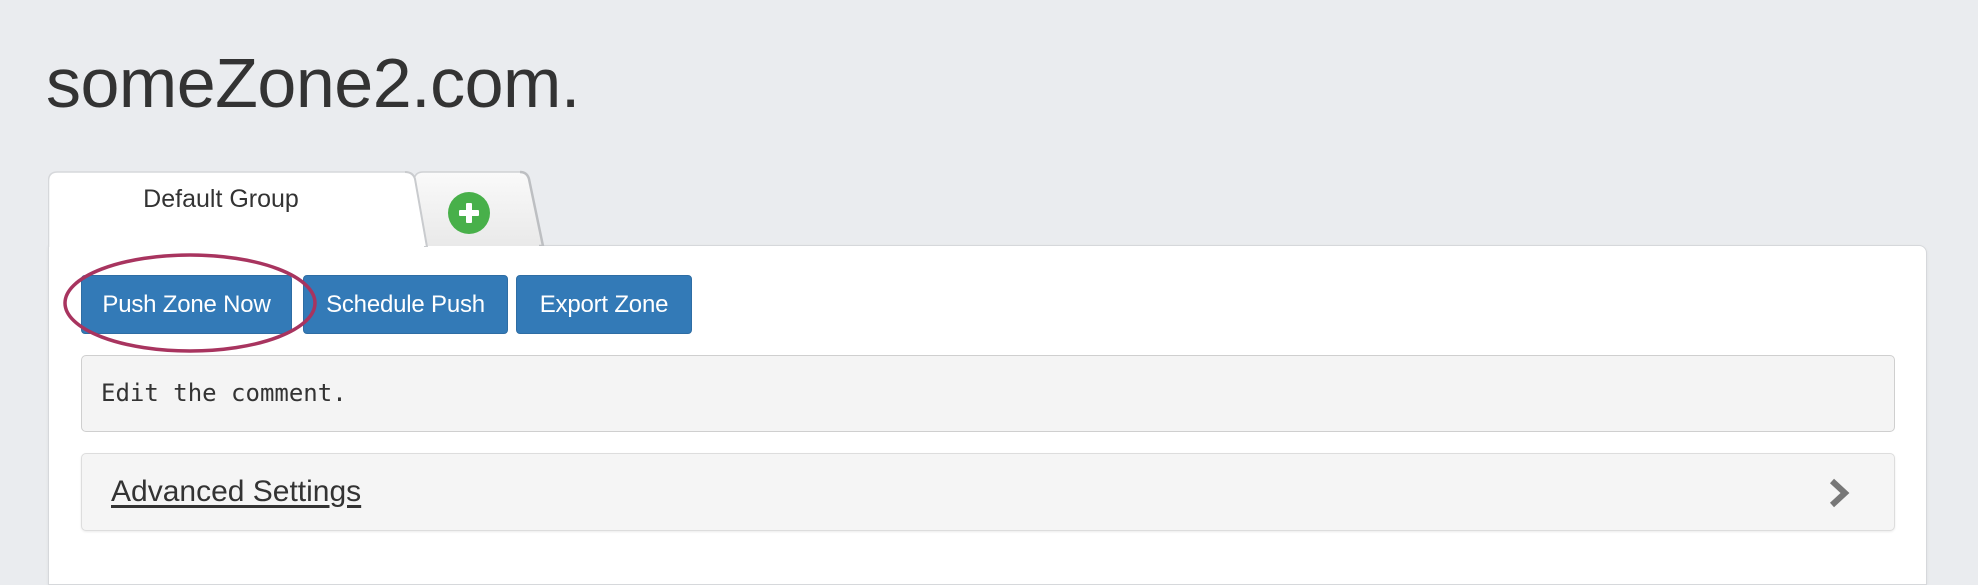 The height and width of the screenshot is (585, 1978). Describe the element at coordinates (469, 213) in the screenshot. I see `plus-circle-icon` at that location.